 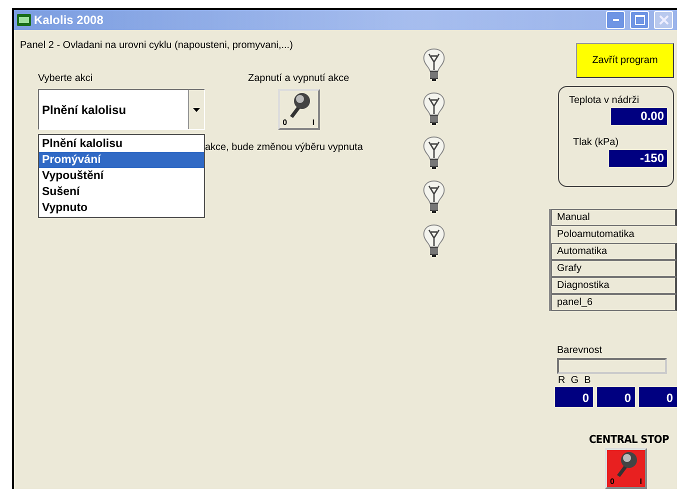 What do you see at coordinates (299, 78) in the screenshot?
I see `switch-label: Zapnutí a vypnutí akce` at bounding box center [299, 78].